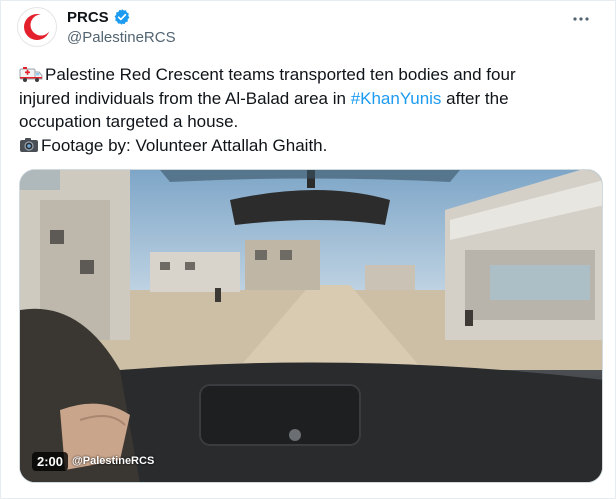 The height and width of the screenshot is (499, 616). Describe the element at coordinates (31, 74) in the screenshot. I see `ambulance-emoji-icon` at that location.